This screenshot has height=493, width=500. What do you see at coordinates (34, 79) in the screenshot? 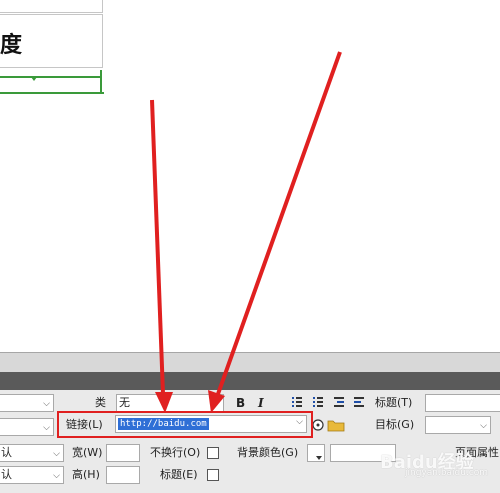
I see `column-menu-arrow-icon` at bounding box center [34, 79].